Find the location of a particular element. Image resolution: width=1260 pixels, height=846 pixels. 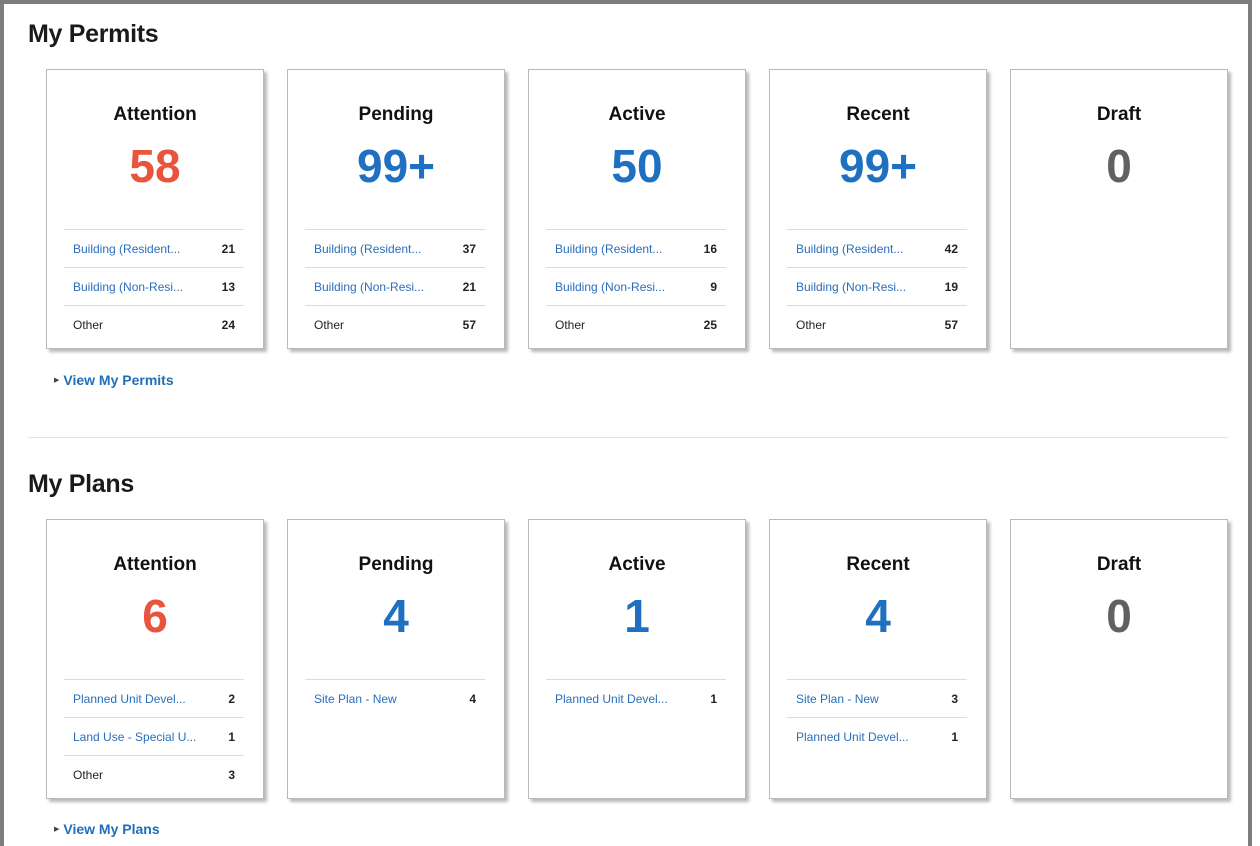

plans-card-draft: Draft 0 is located at coordinates (1119, 659).